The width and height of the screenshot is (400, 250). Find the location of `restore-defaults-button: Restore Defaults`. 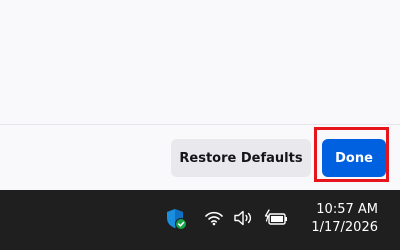

restore-defaults-button: Restore Defaults is located at coordinates (241, 158).